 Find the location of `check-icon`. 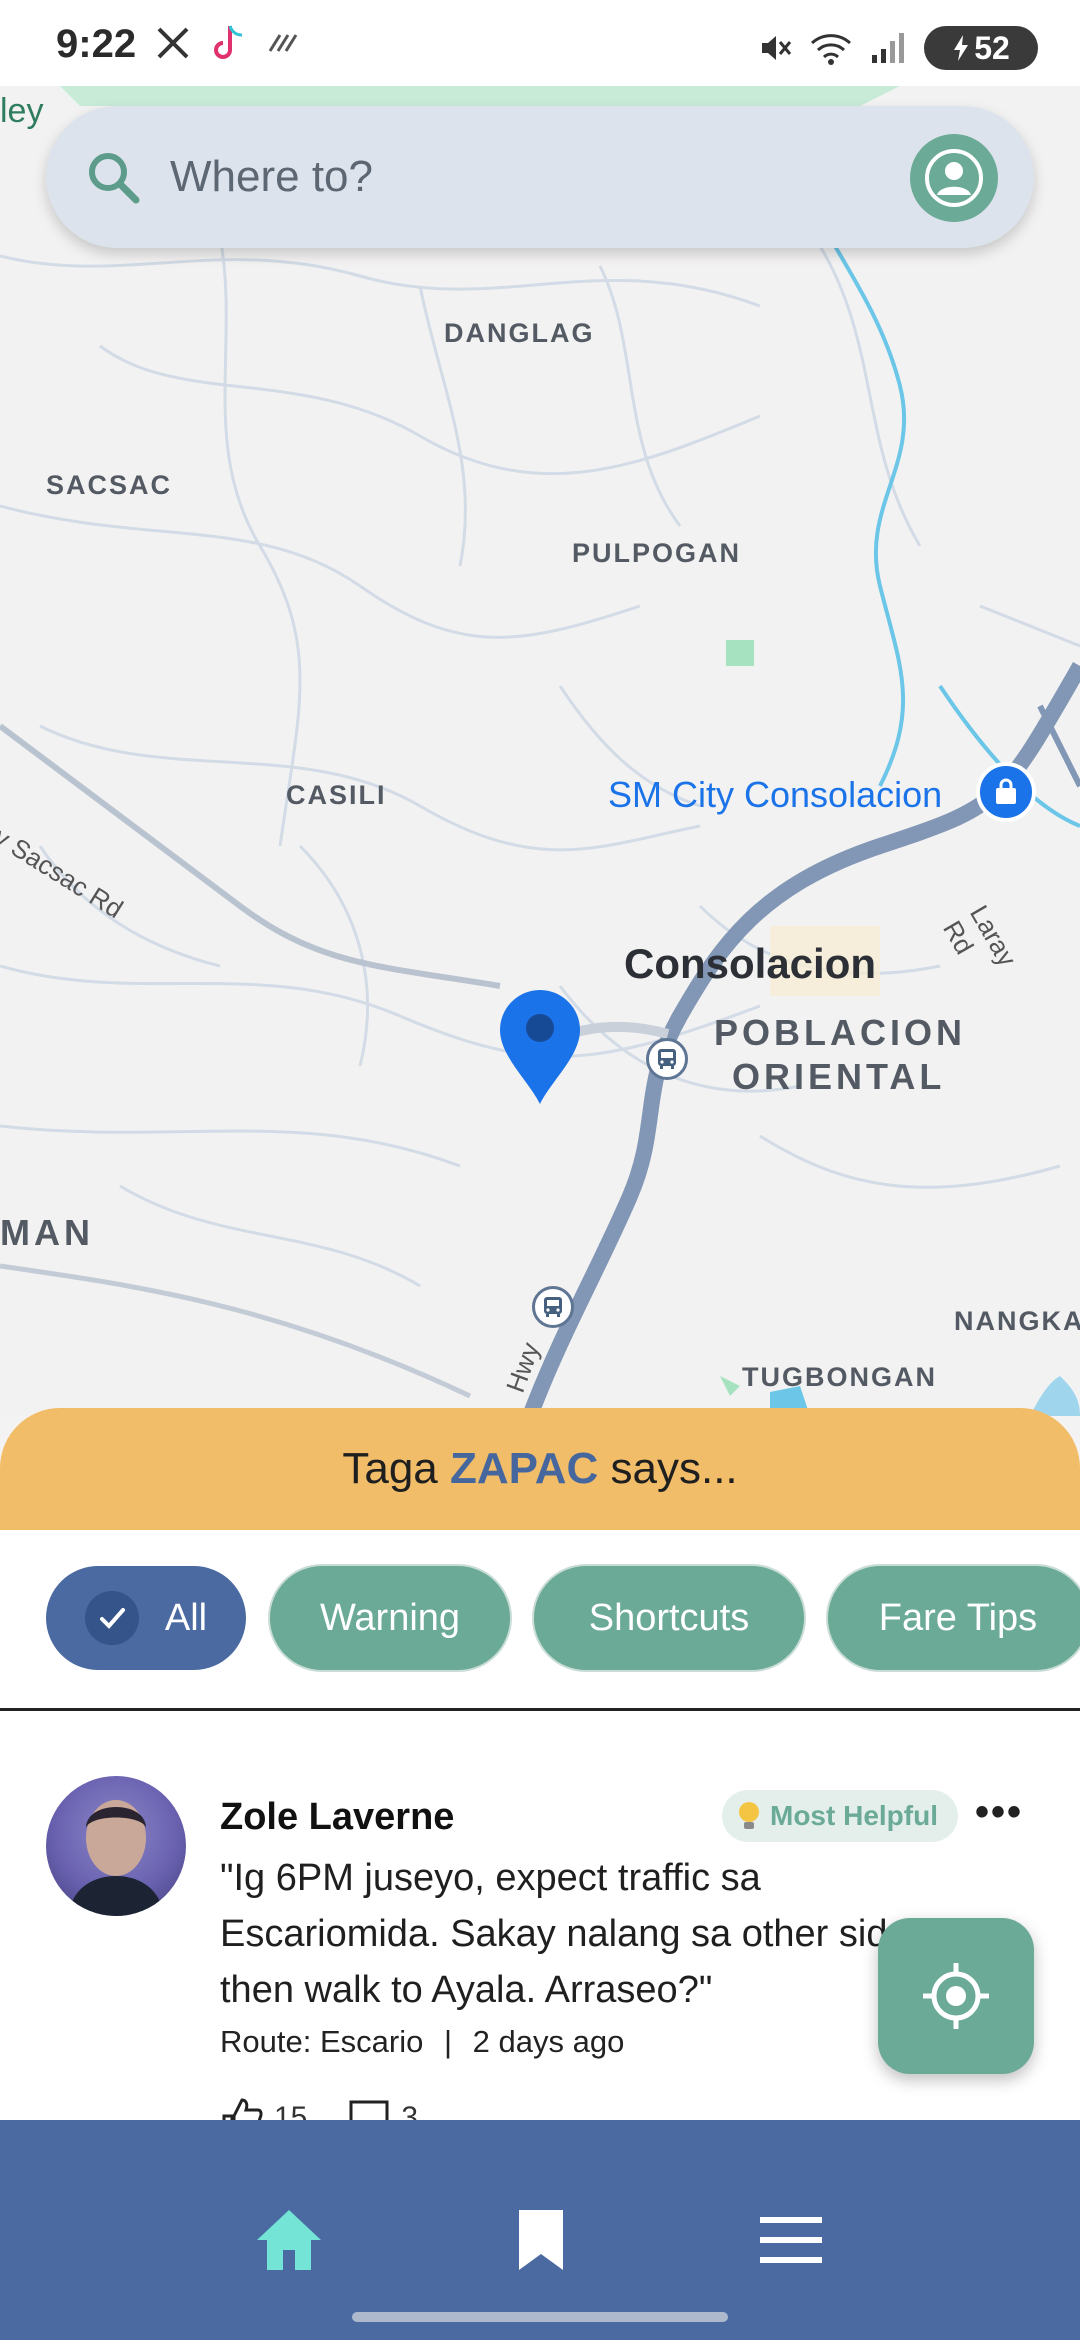

check-icon is located at coordinates (111, 1618).